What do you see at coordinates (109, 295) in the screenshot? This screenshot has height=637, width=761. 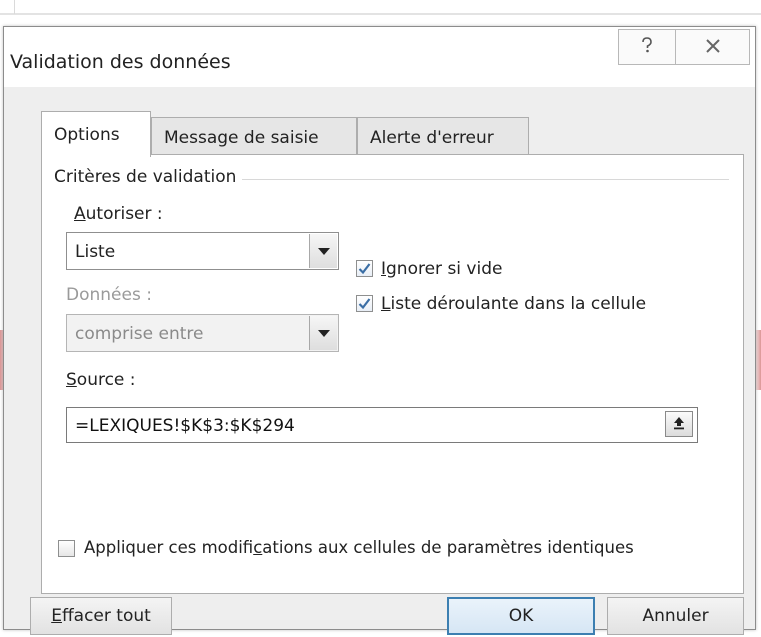 I see `data-label: Données :` at bounding box center [109, 295].